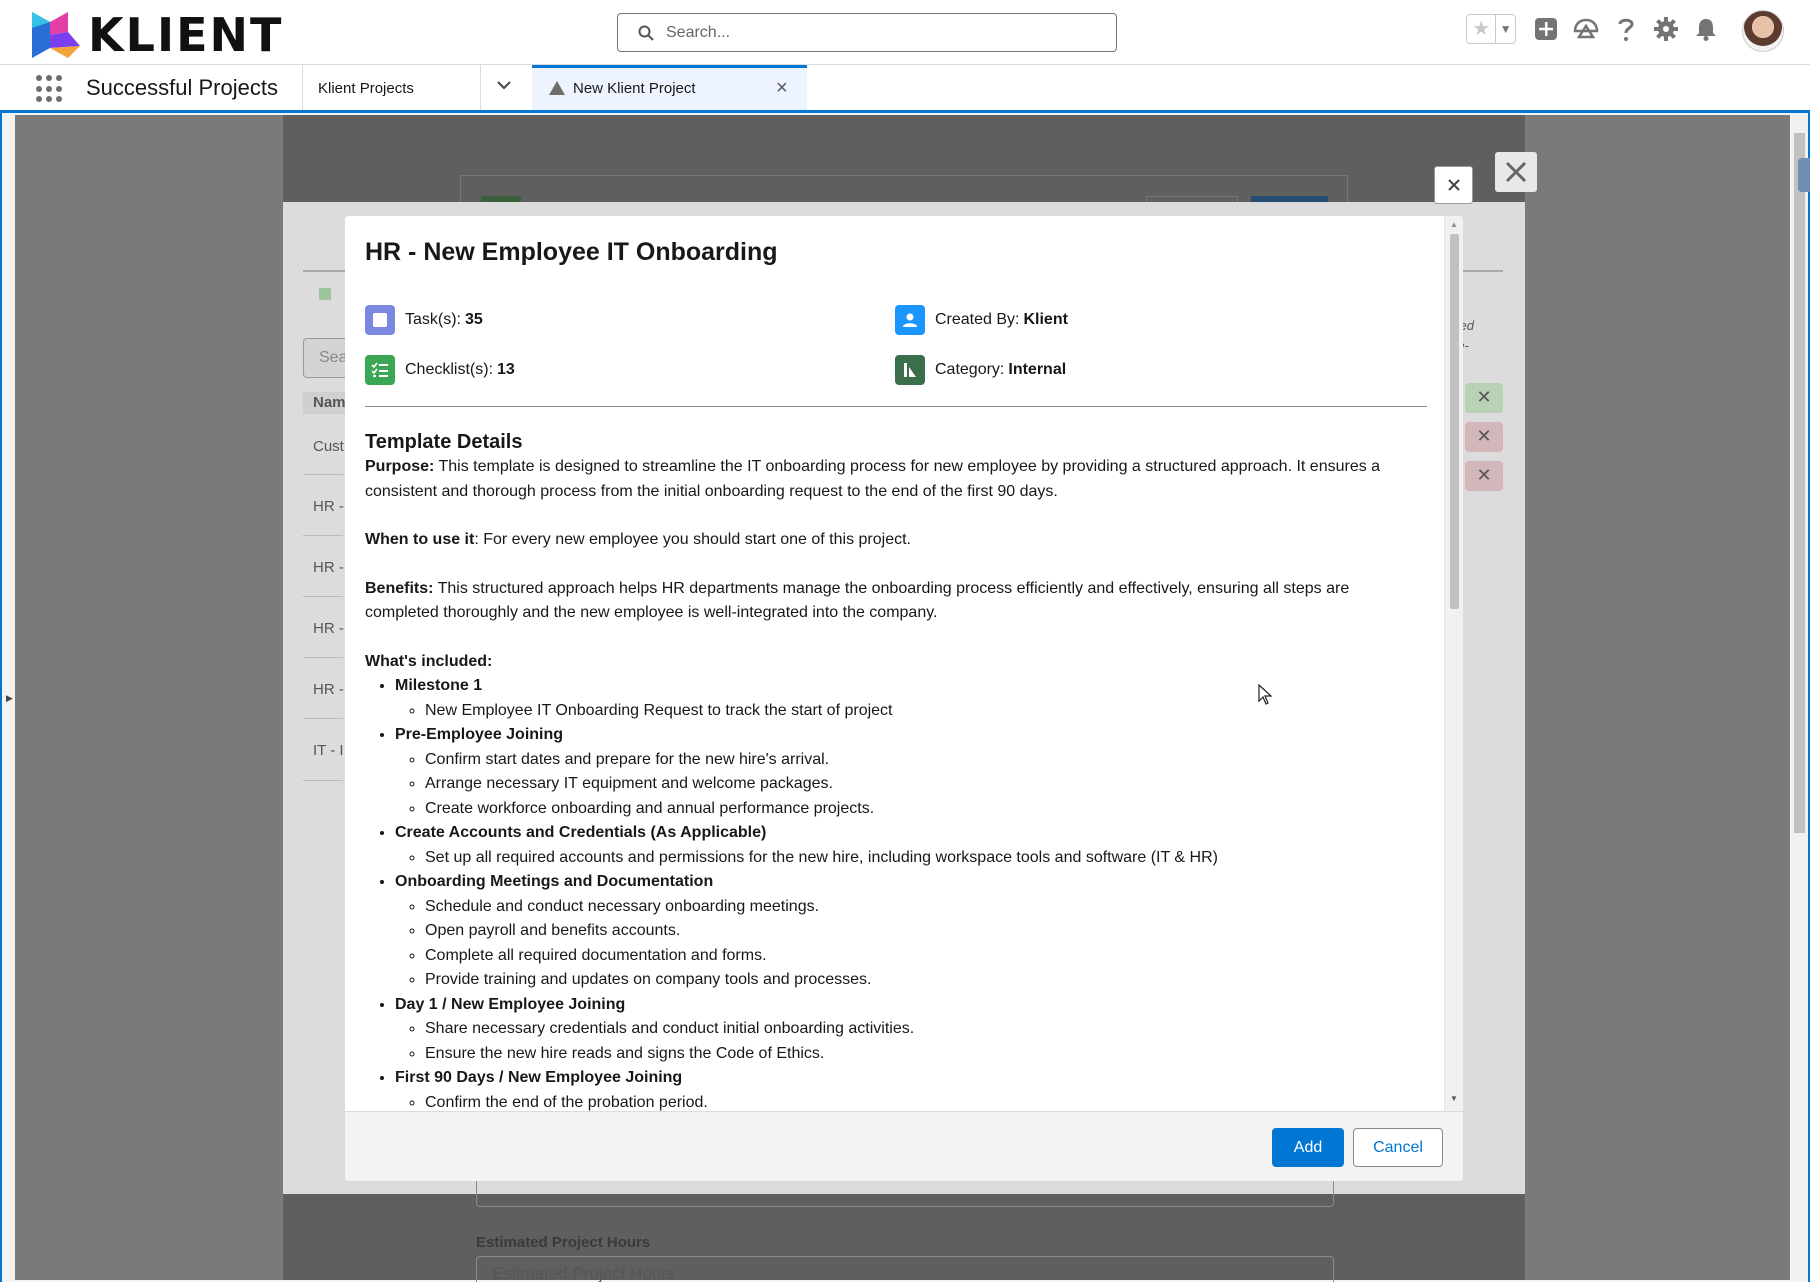 The height and width of the screenshot is (1282, 1810). I want to click on template-details-heading: Template Details, so click(444, 442).